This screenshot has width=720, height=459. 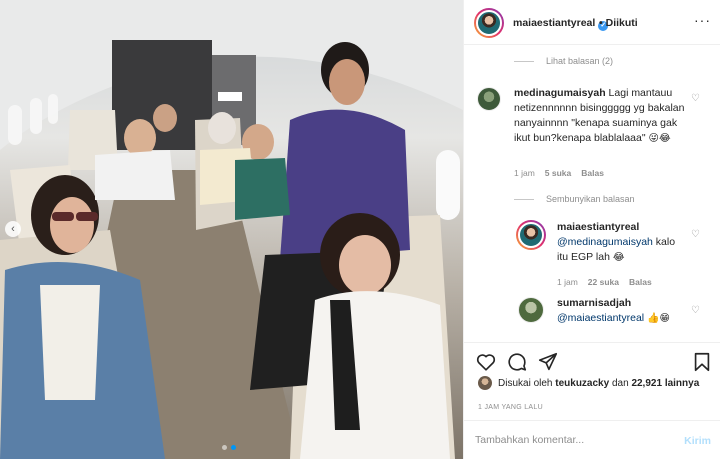 I want to click on follow-status: • Diikuti, so click(x=618, y=23).